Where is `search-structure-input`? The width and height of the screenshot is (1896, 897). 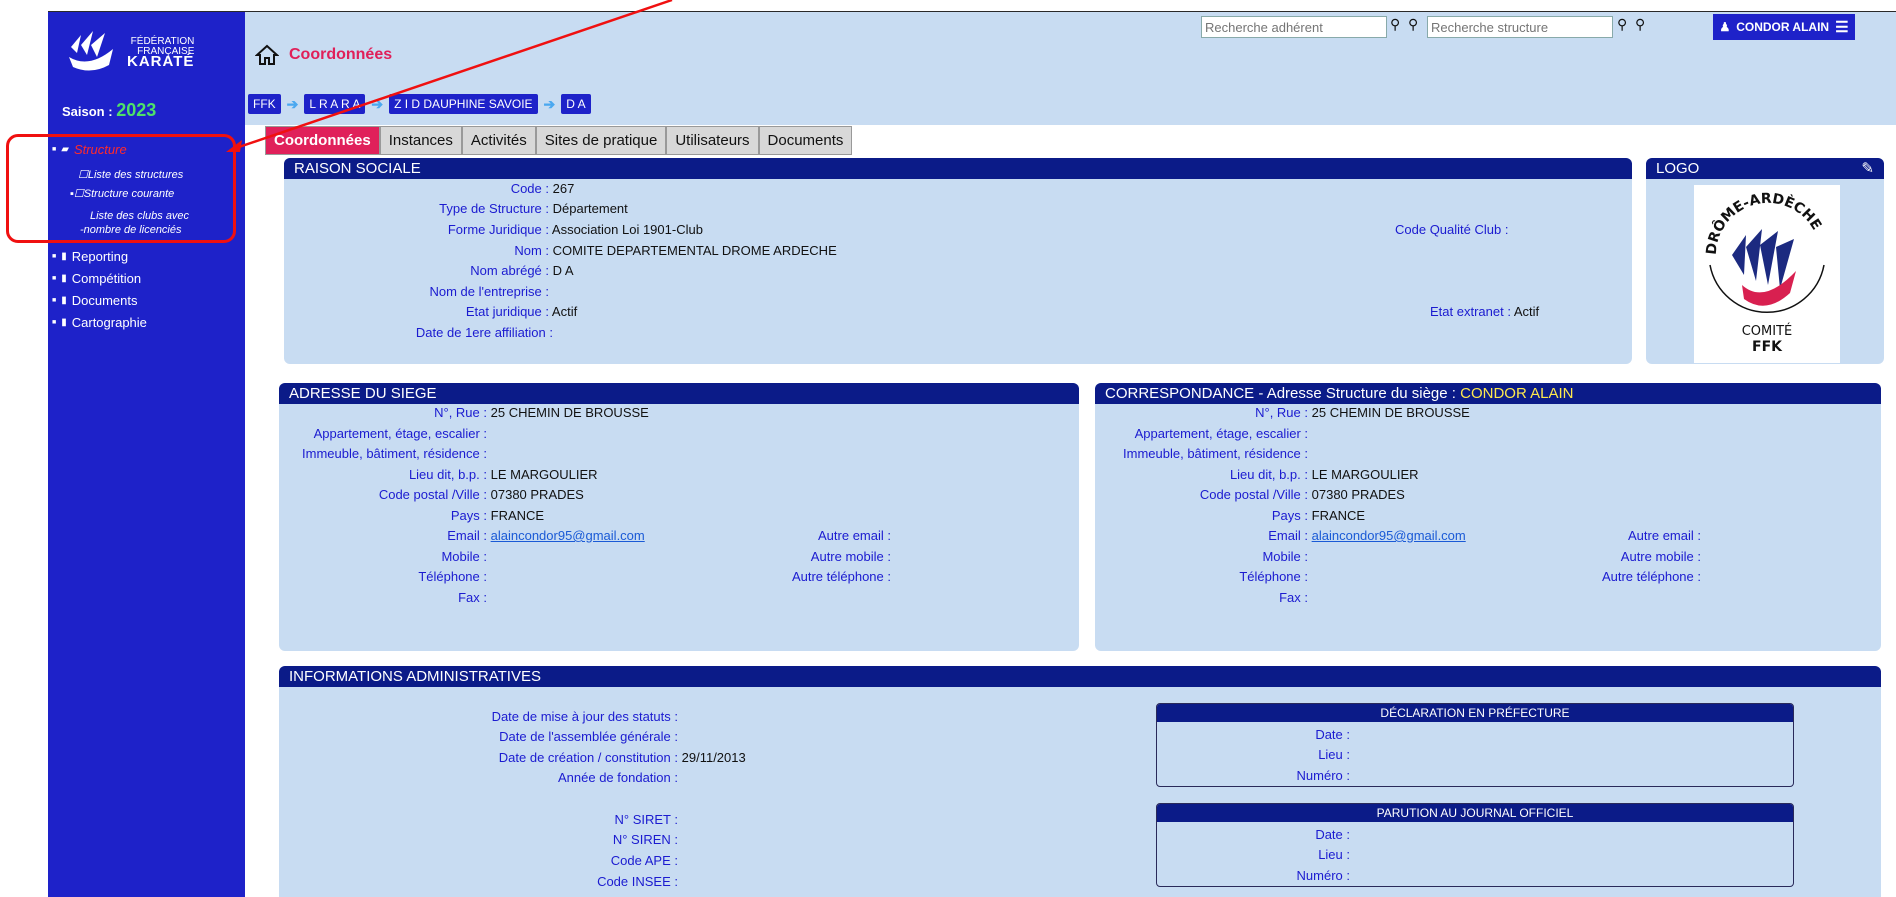 search-structure-input is located at coordinates (1520, 27).